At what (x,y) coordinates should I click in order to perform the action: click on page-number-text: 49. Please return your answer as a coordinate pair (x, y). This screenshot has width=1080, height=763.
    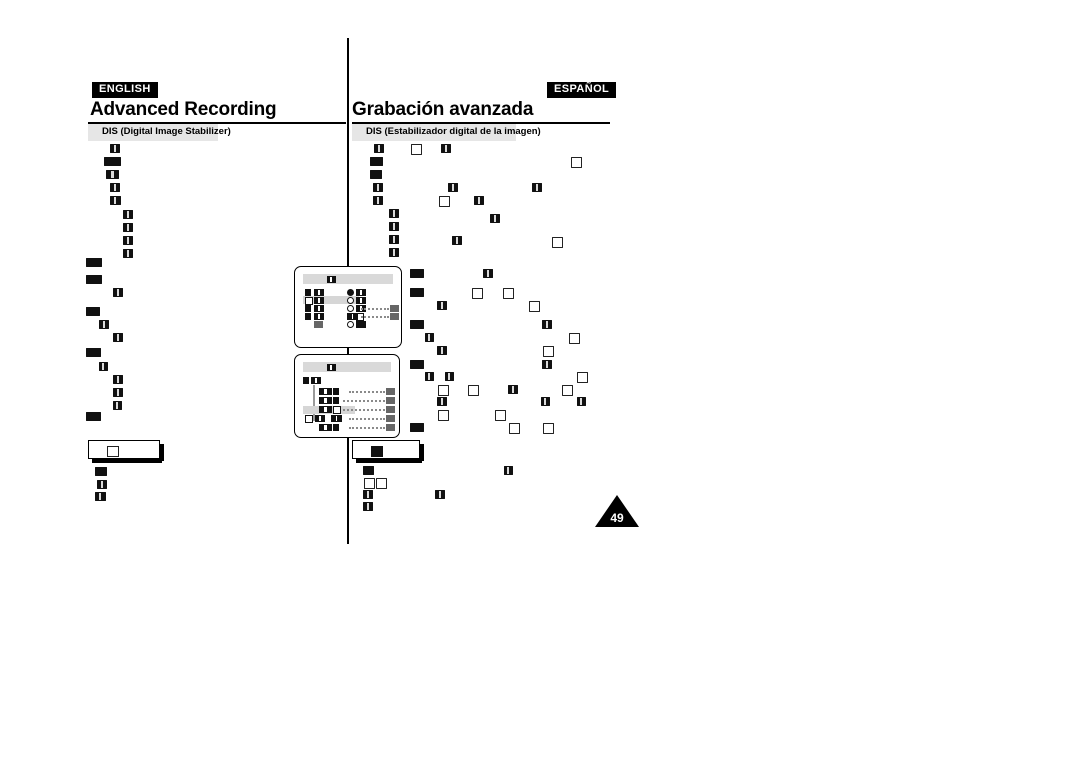
    Looking at the image, I should click on (617, 518).